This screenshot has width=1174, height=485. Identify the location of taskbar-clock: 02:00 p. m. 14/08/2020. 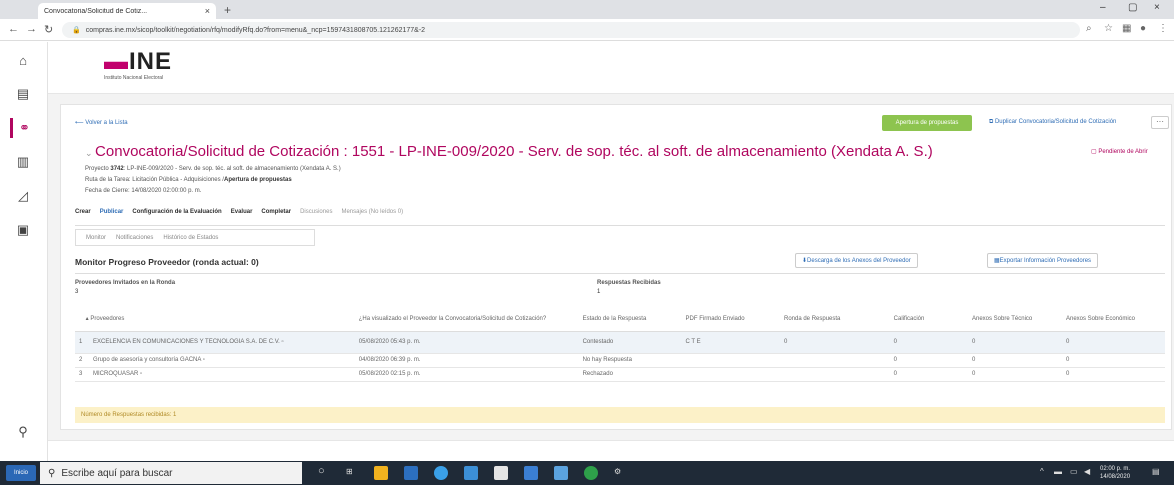
(1115, 473).